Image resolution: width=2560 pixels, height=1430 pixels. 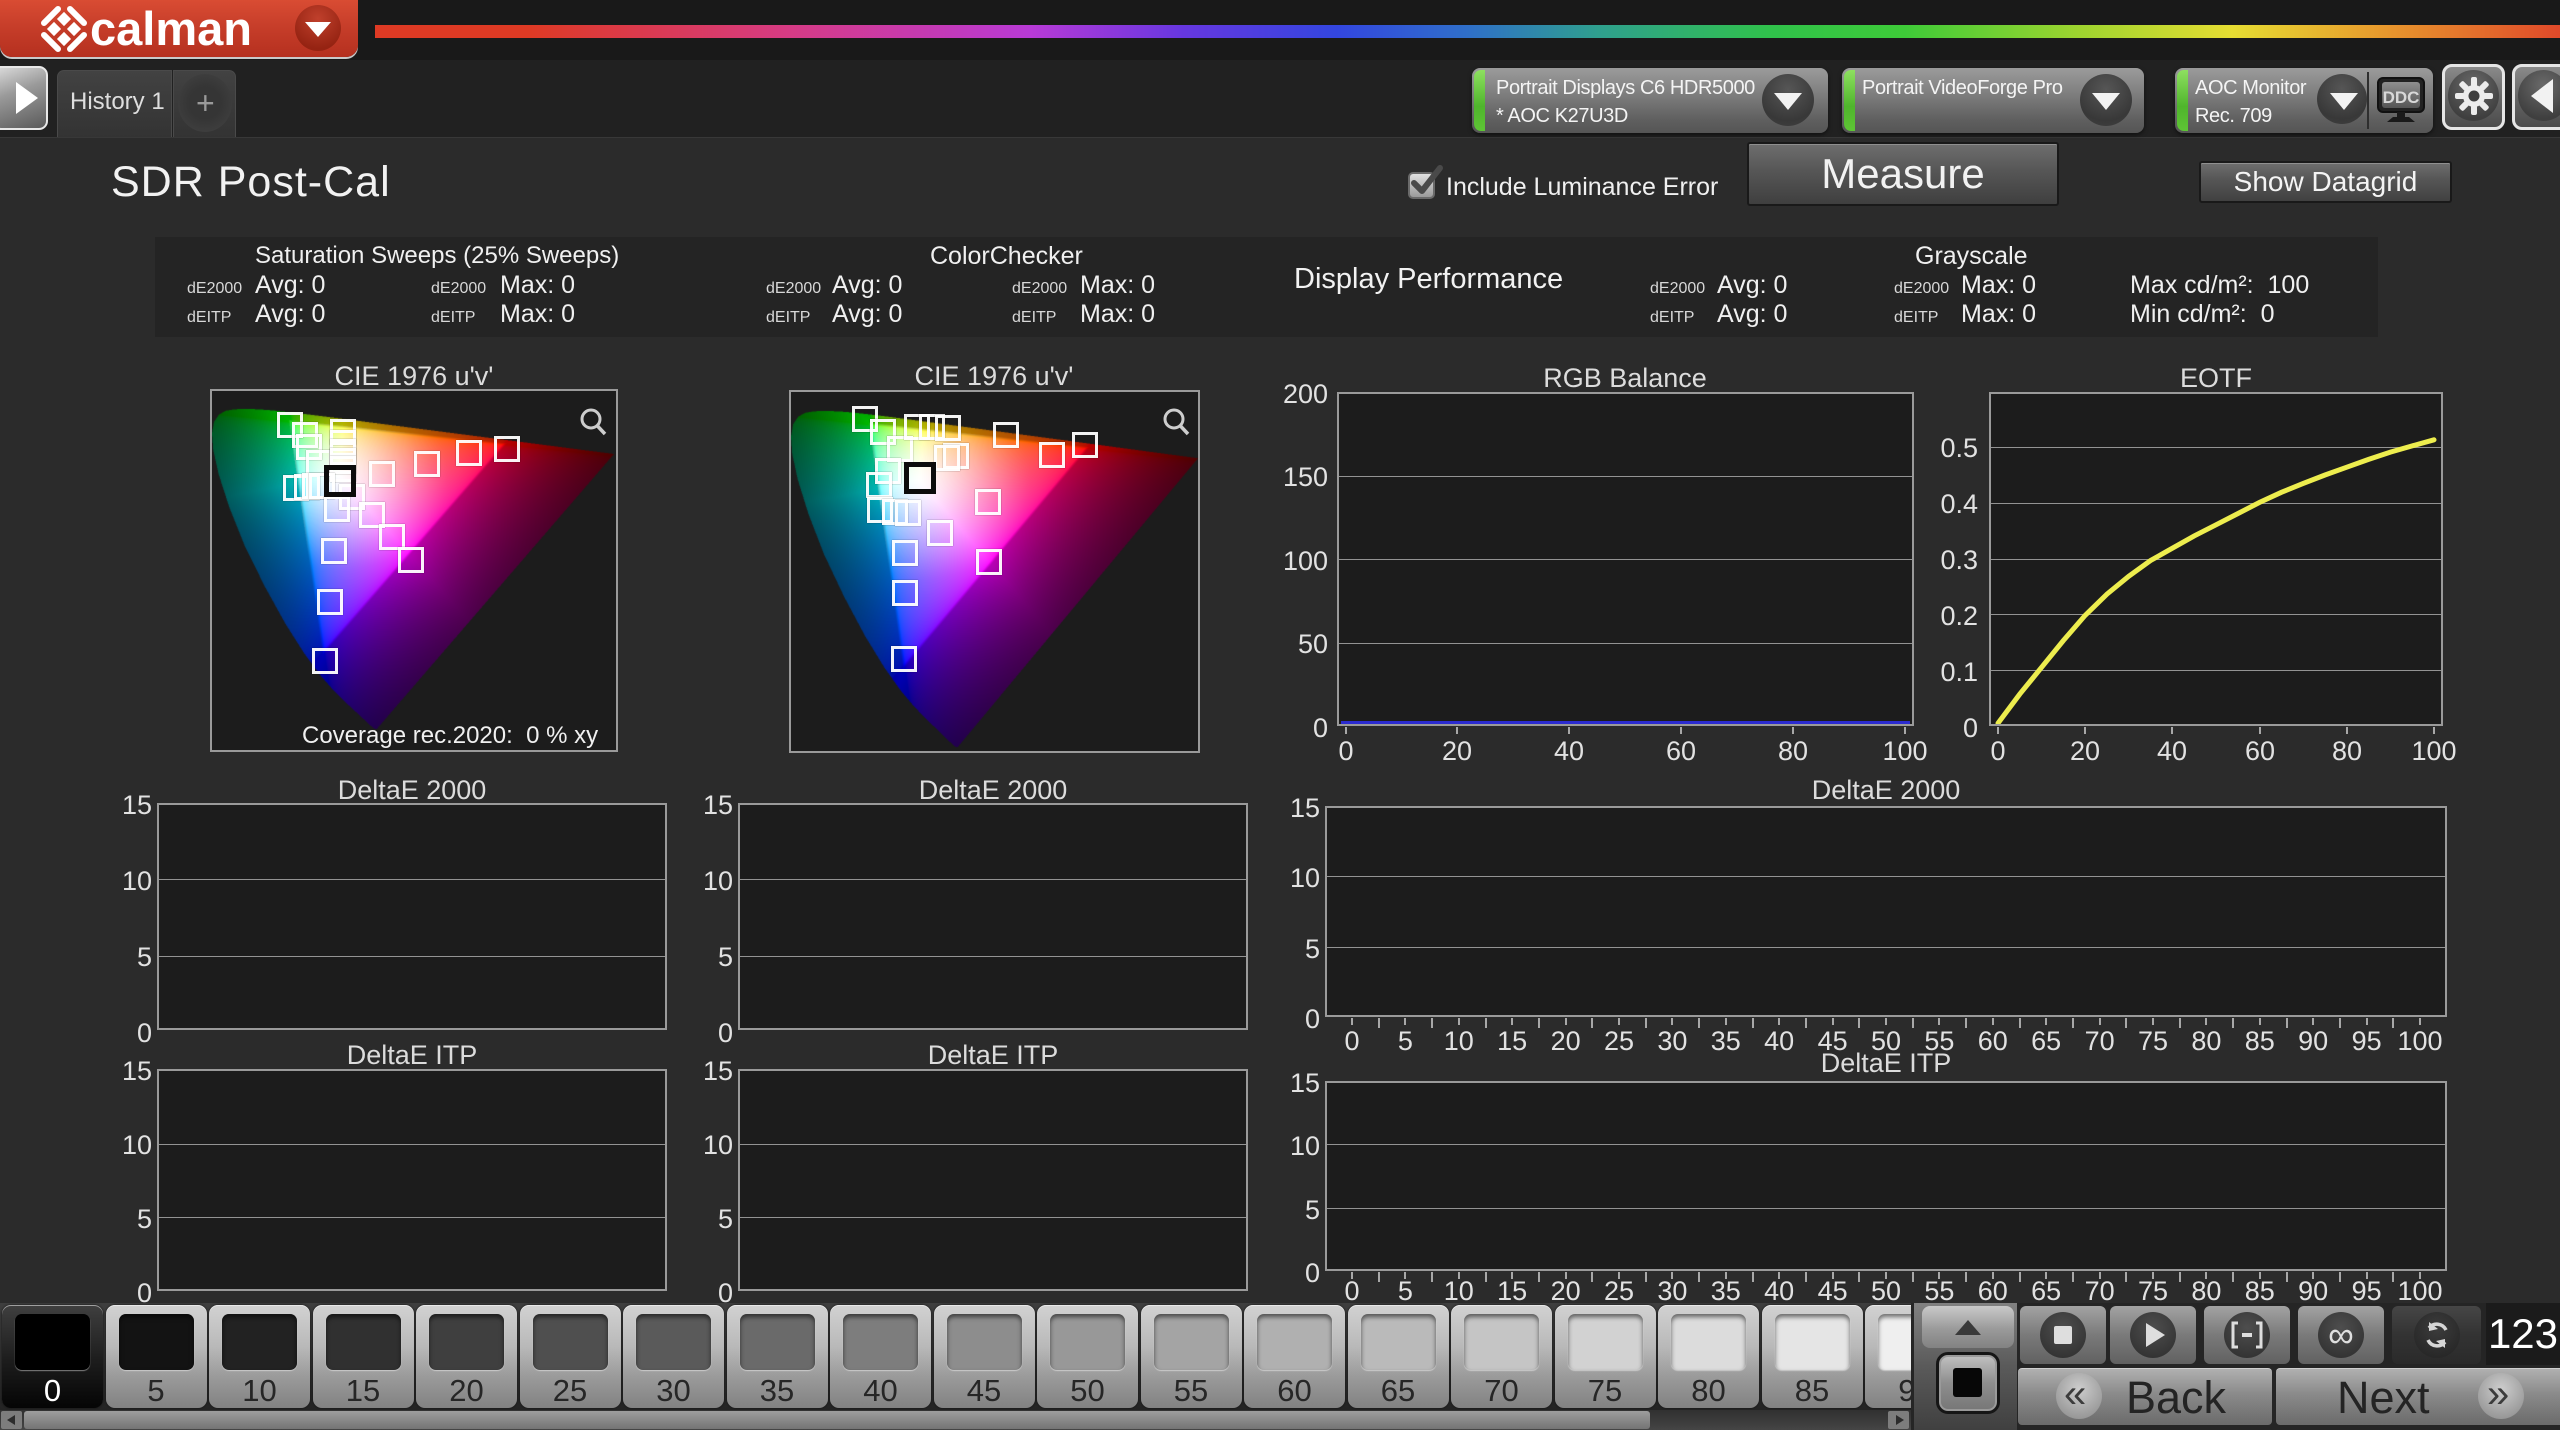 What do you see at coordinates (2401, 97) in the screenshot?
I see `svg-text: DDC` at bounding box center [2401, 97].